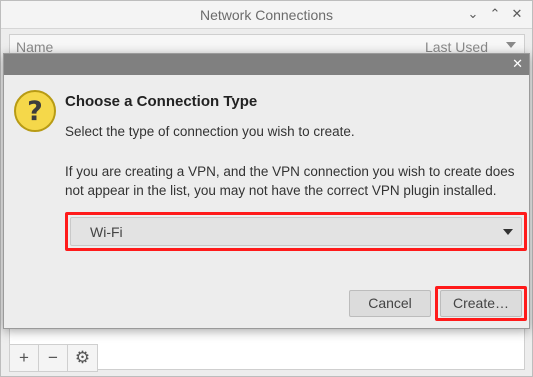 This screenshot has width=533, height=377. I want to click on dialog-heading: Choose a Connection Type, so click(161, 101).